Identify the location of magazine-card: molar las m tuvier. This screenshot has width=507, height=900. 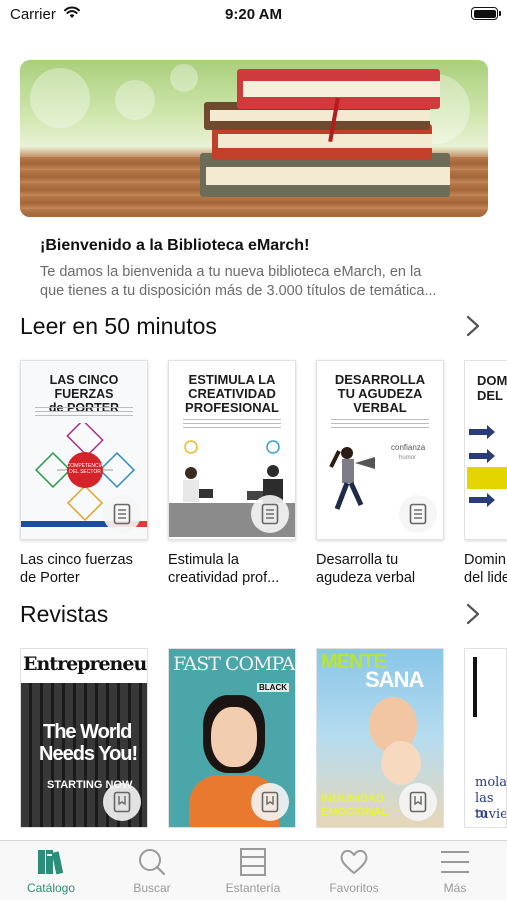
(485, 738).